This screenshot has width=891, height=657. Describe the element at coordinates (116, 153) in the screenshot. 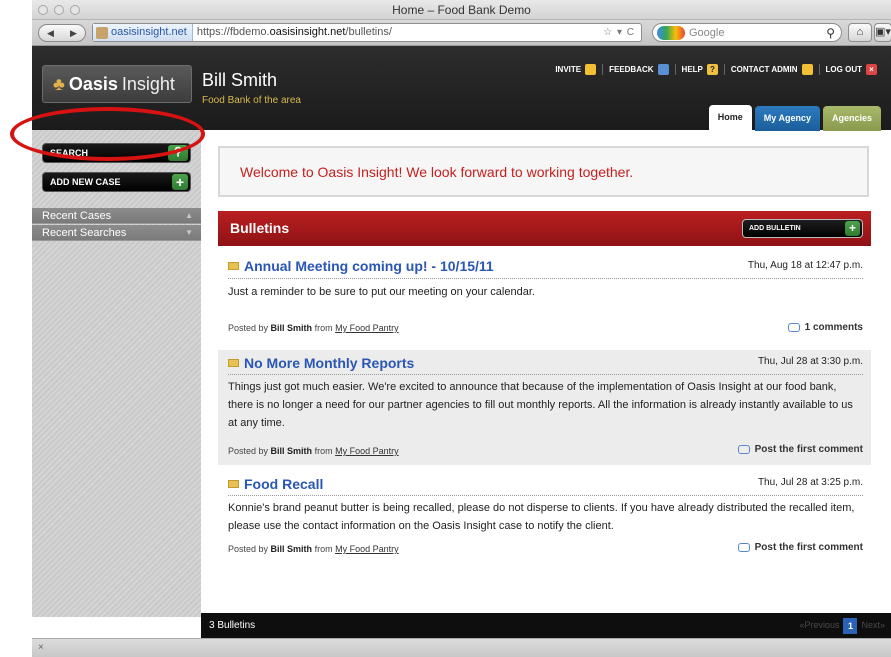

I see `search-button: SEARCH ⚲` at that location.